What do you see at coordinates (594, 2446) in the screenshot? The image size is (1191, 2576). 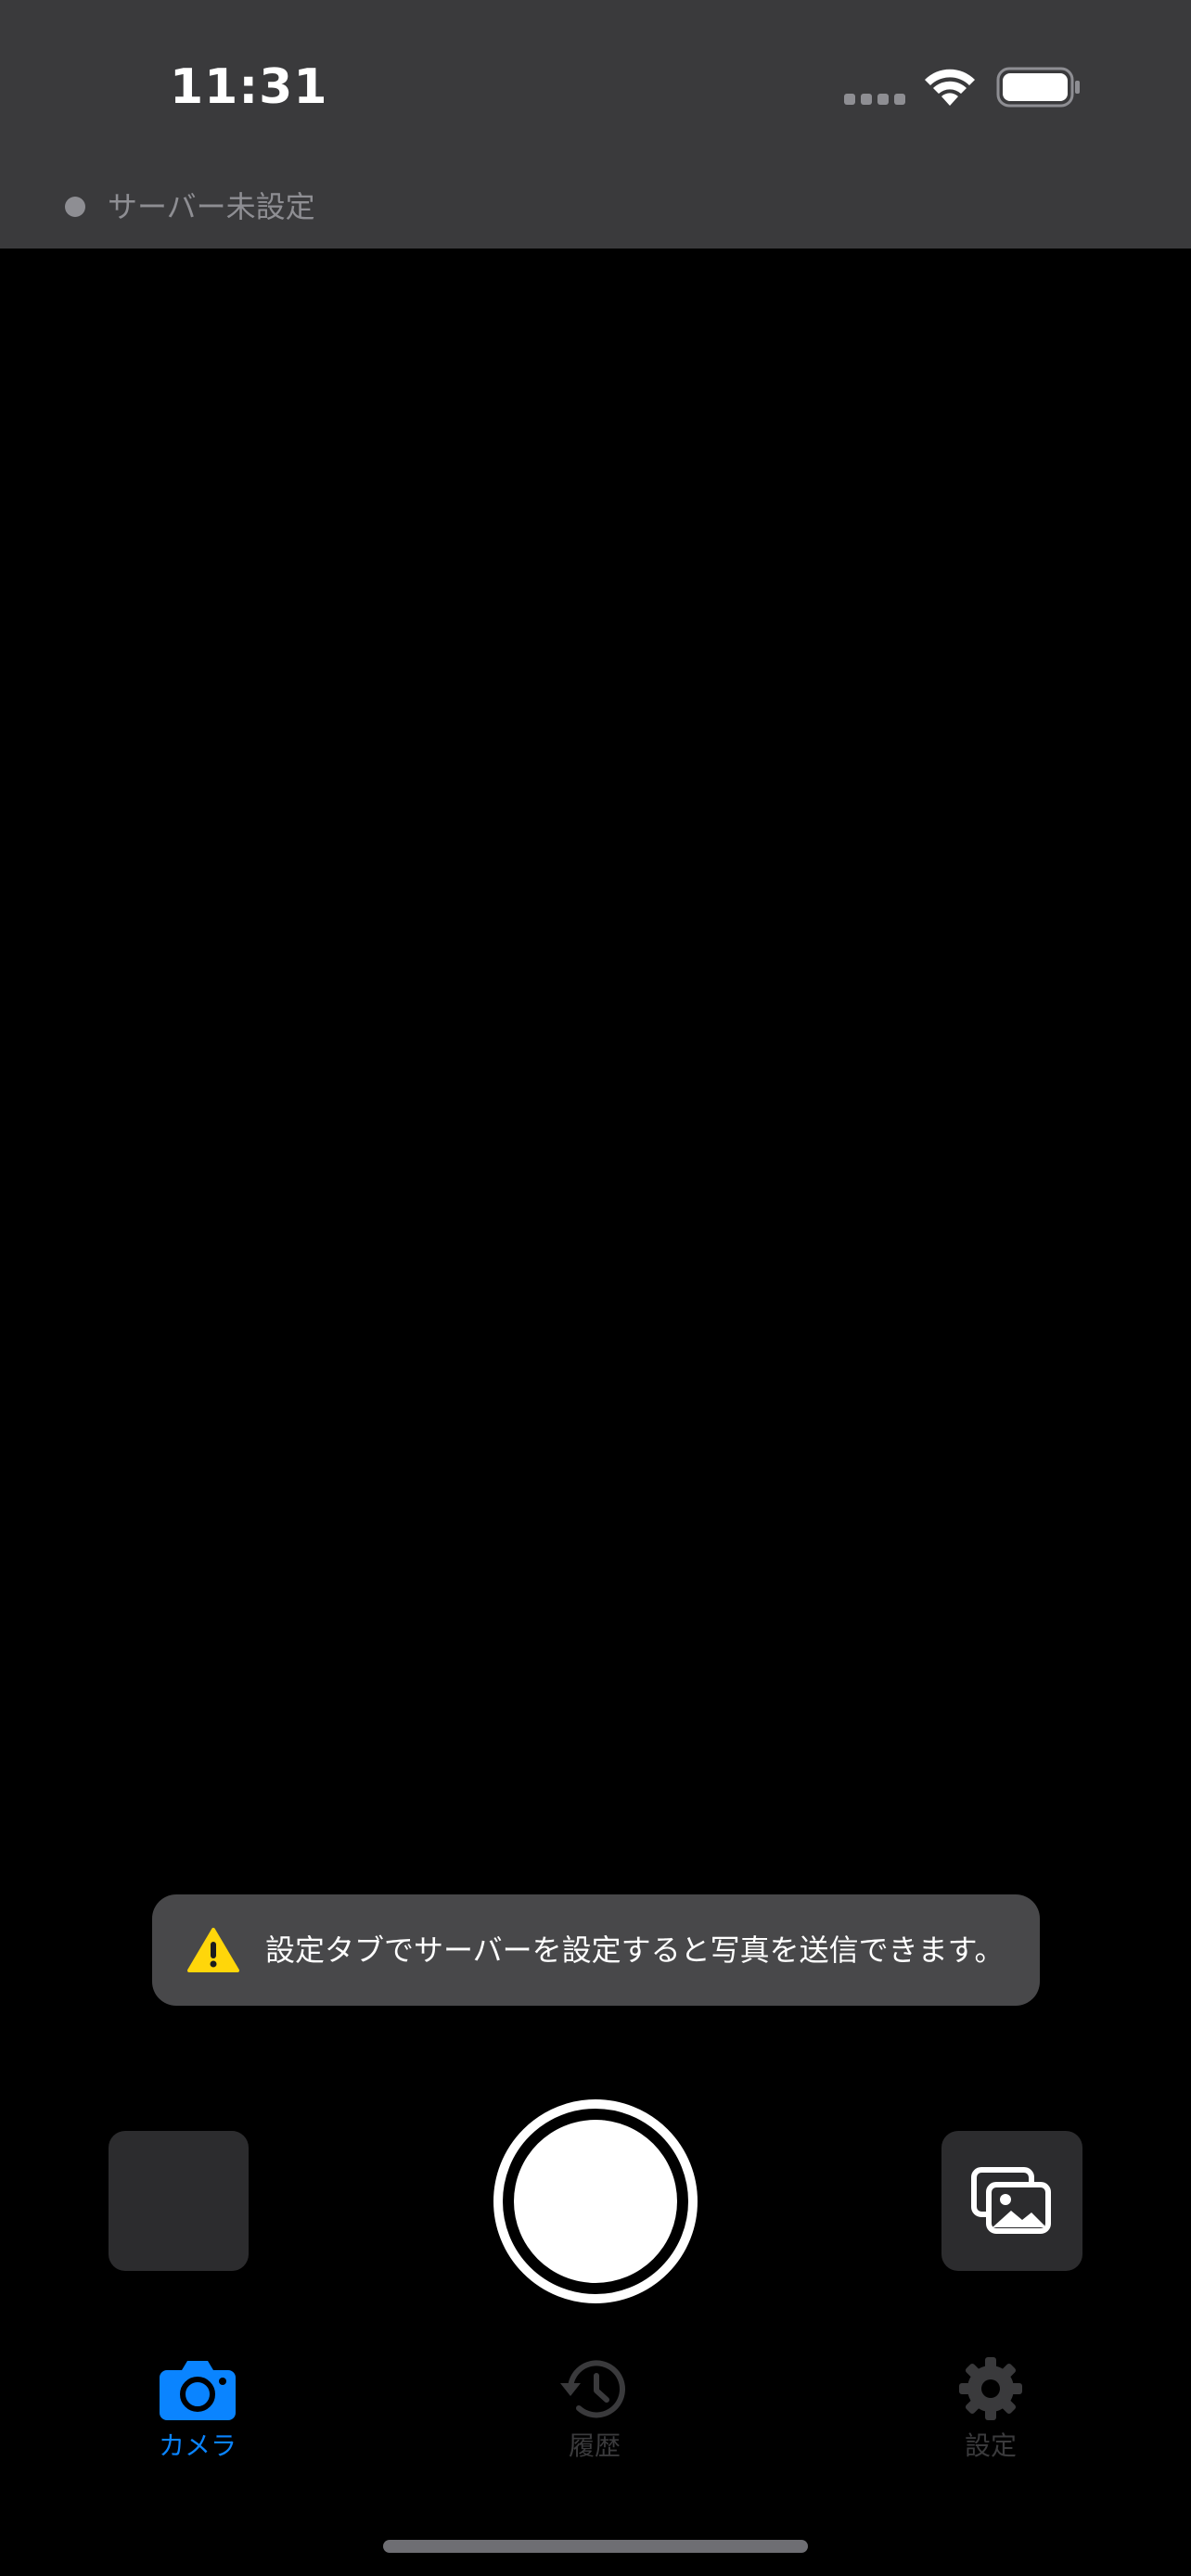 I see `tab-history-label: 履歴` at bounding box center [594, 2446].